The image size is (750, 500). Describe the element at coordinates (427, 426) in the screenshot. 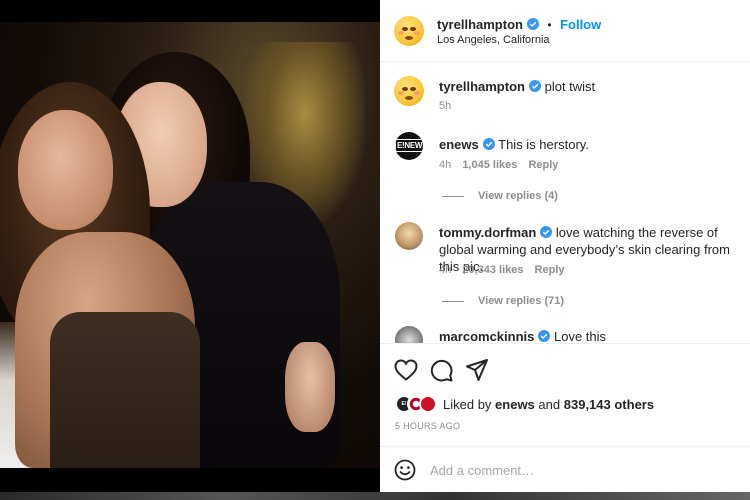

I see `post-timestamp: 5 HOURS AGO` at that location.